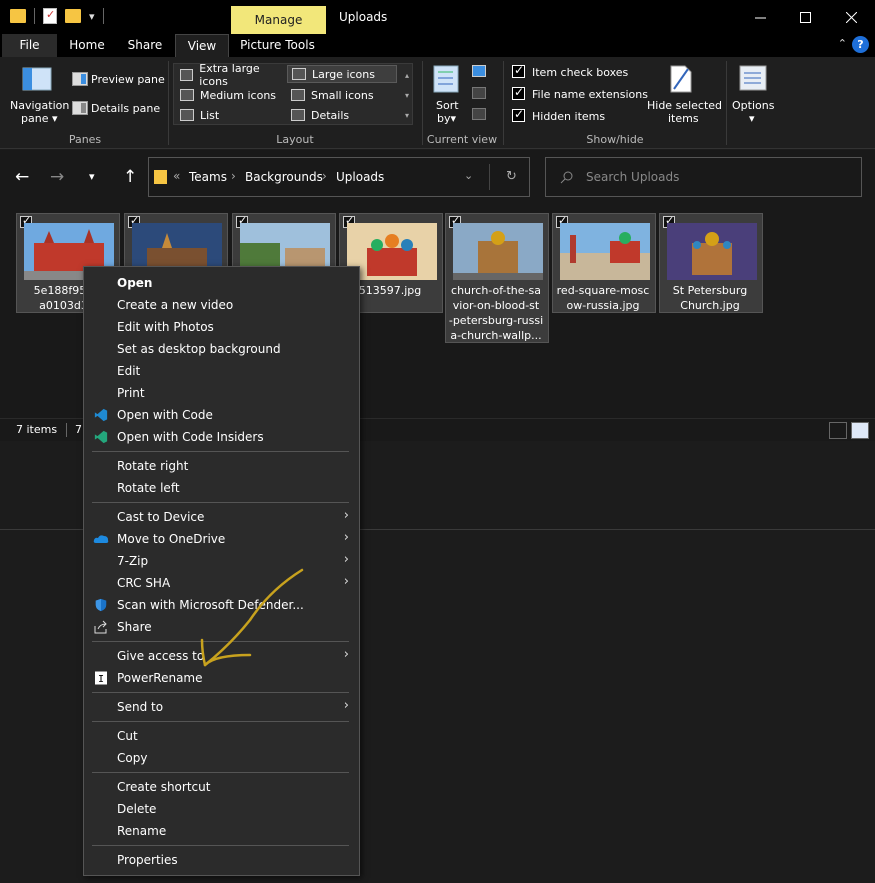 The width and height of the screenshot is (875, 883). I want to click on extra-large-icons-option: Extra large icons, so click(231, 75).